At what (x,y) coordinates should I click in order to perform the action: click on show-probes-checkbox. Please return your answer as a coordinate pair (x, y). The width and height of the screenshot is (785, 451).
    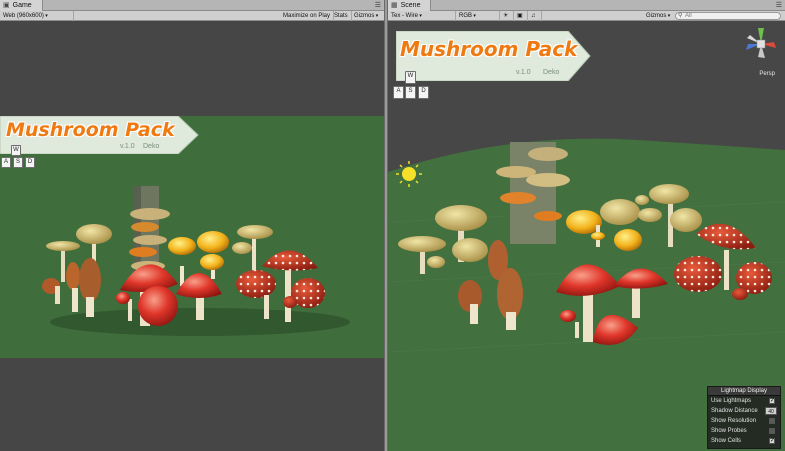
    Looking at the image, I should click on (772, 431).